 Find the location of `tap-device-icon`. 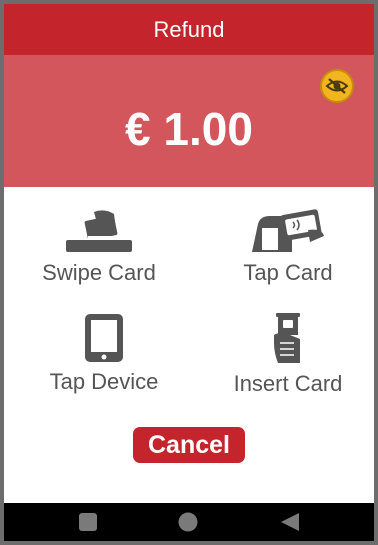

tap-device-icon is located at coordinates (104, 338).